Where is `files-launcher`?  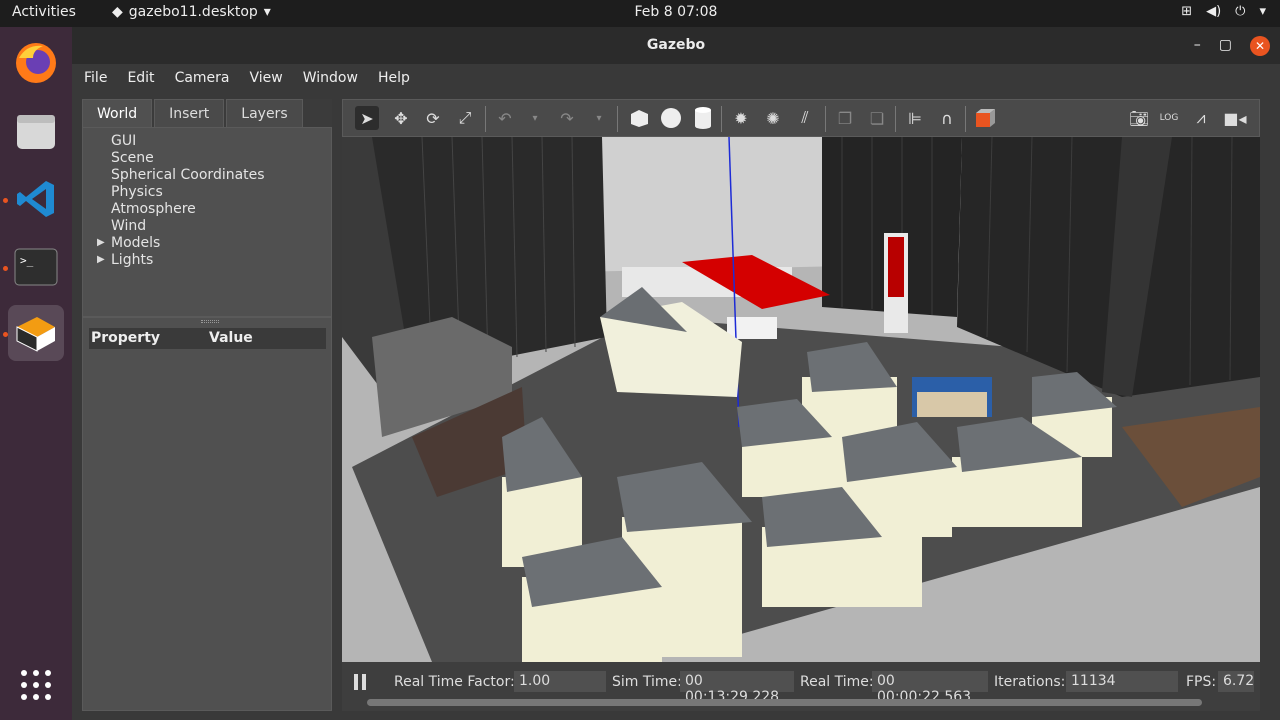
files-launcher is located at coordinates (36, 131).